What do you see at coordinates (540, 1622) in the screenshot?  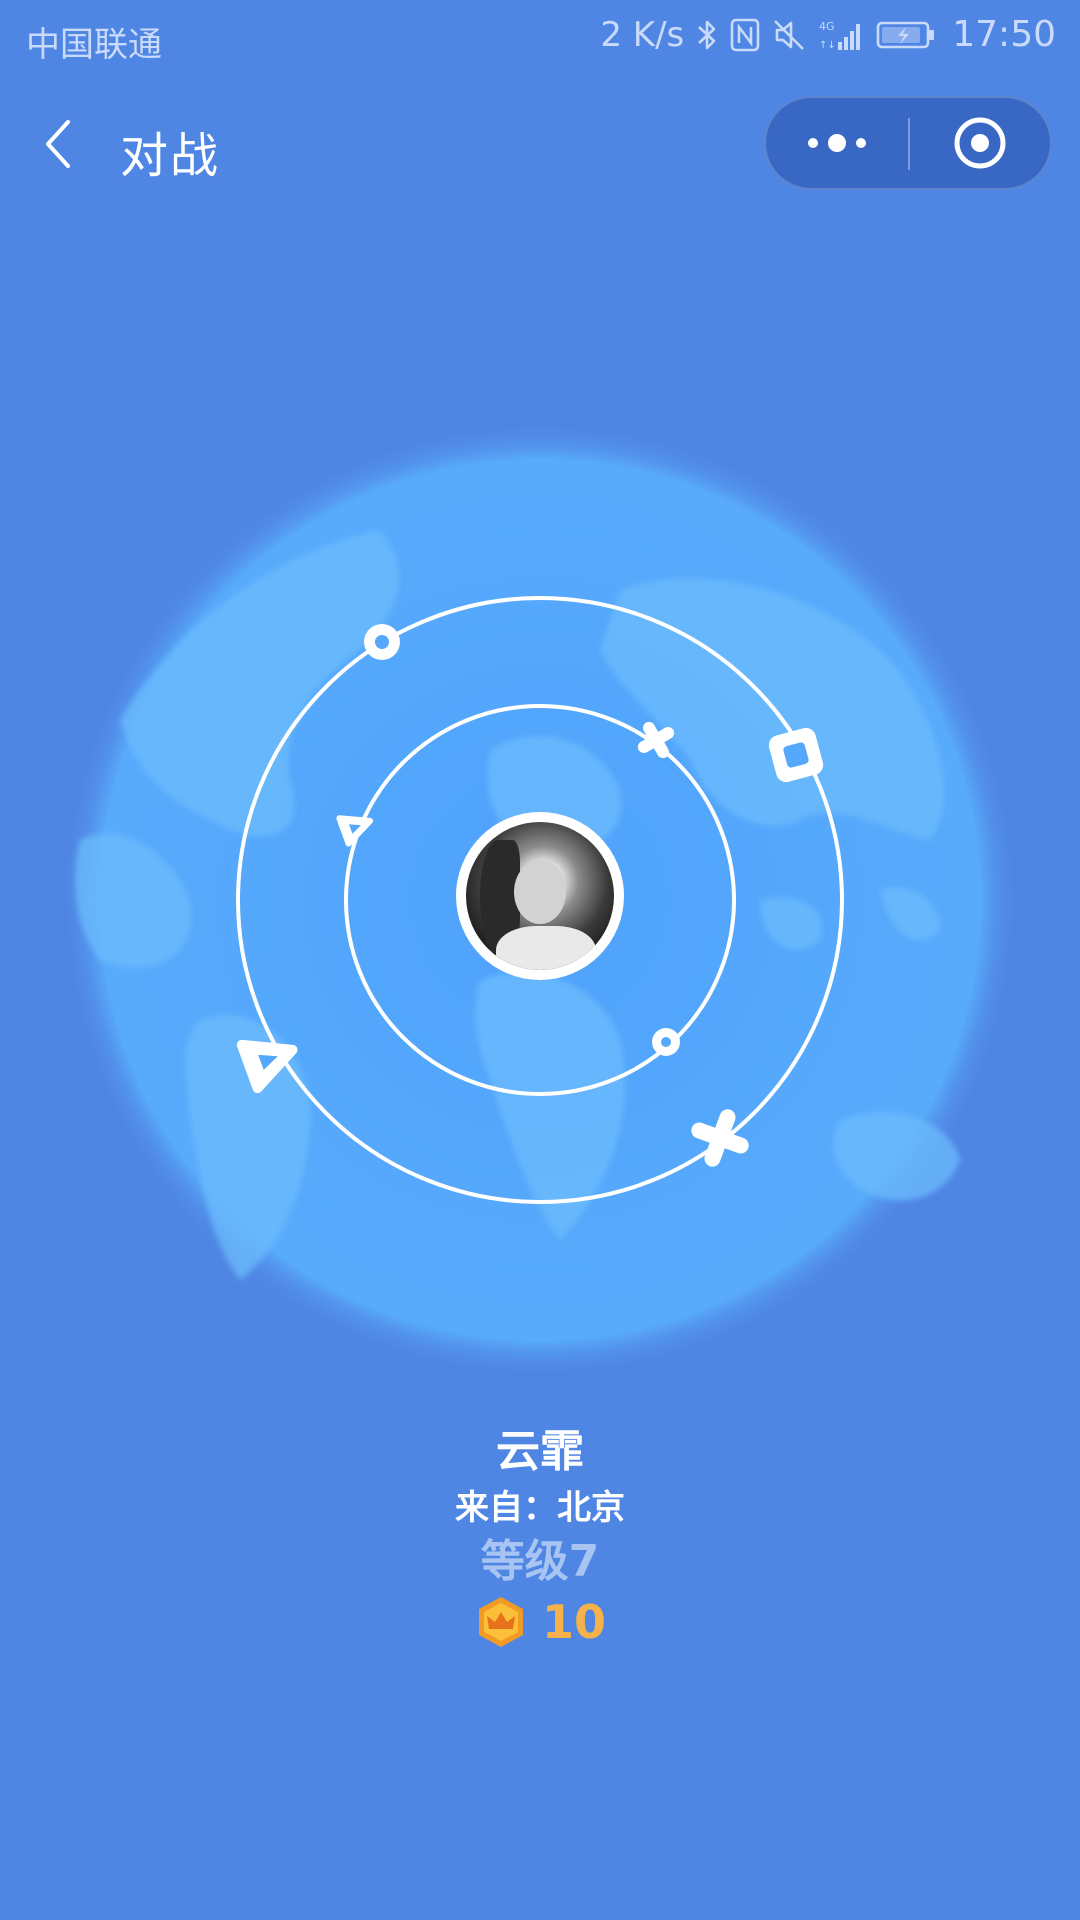 I see `coin-balance: 10` at bounding box center [540, 1622].